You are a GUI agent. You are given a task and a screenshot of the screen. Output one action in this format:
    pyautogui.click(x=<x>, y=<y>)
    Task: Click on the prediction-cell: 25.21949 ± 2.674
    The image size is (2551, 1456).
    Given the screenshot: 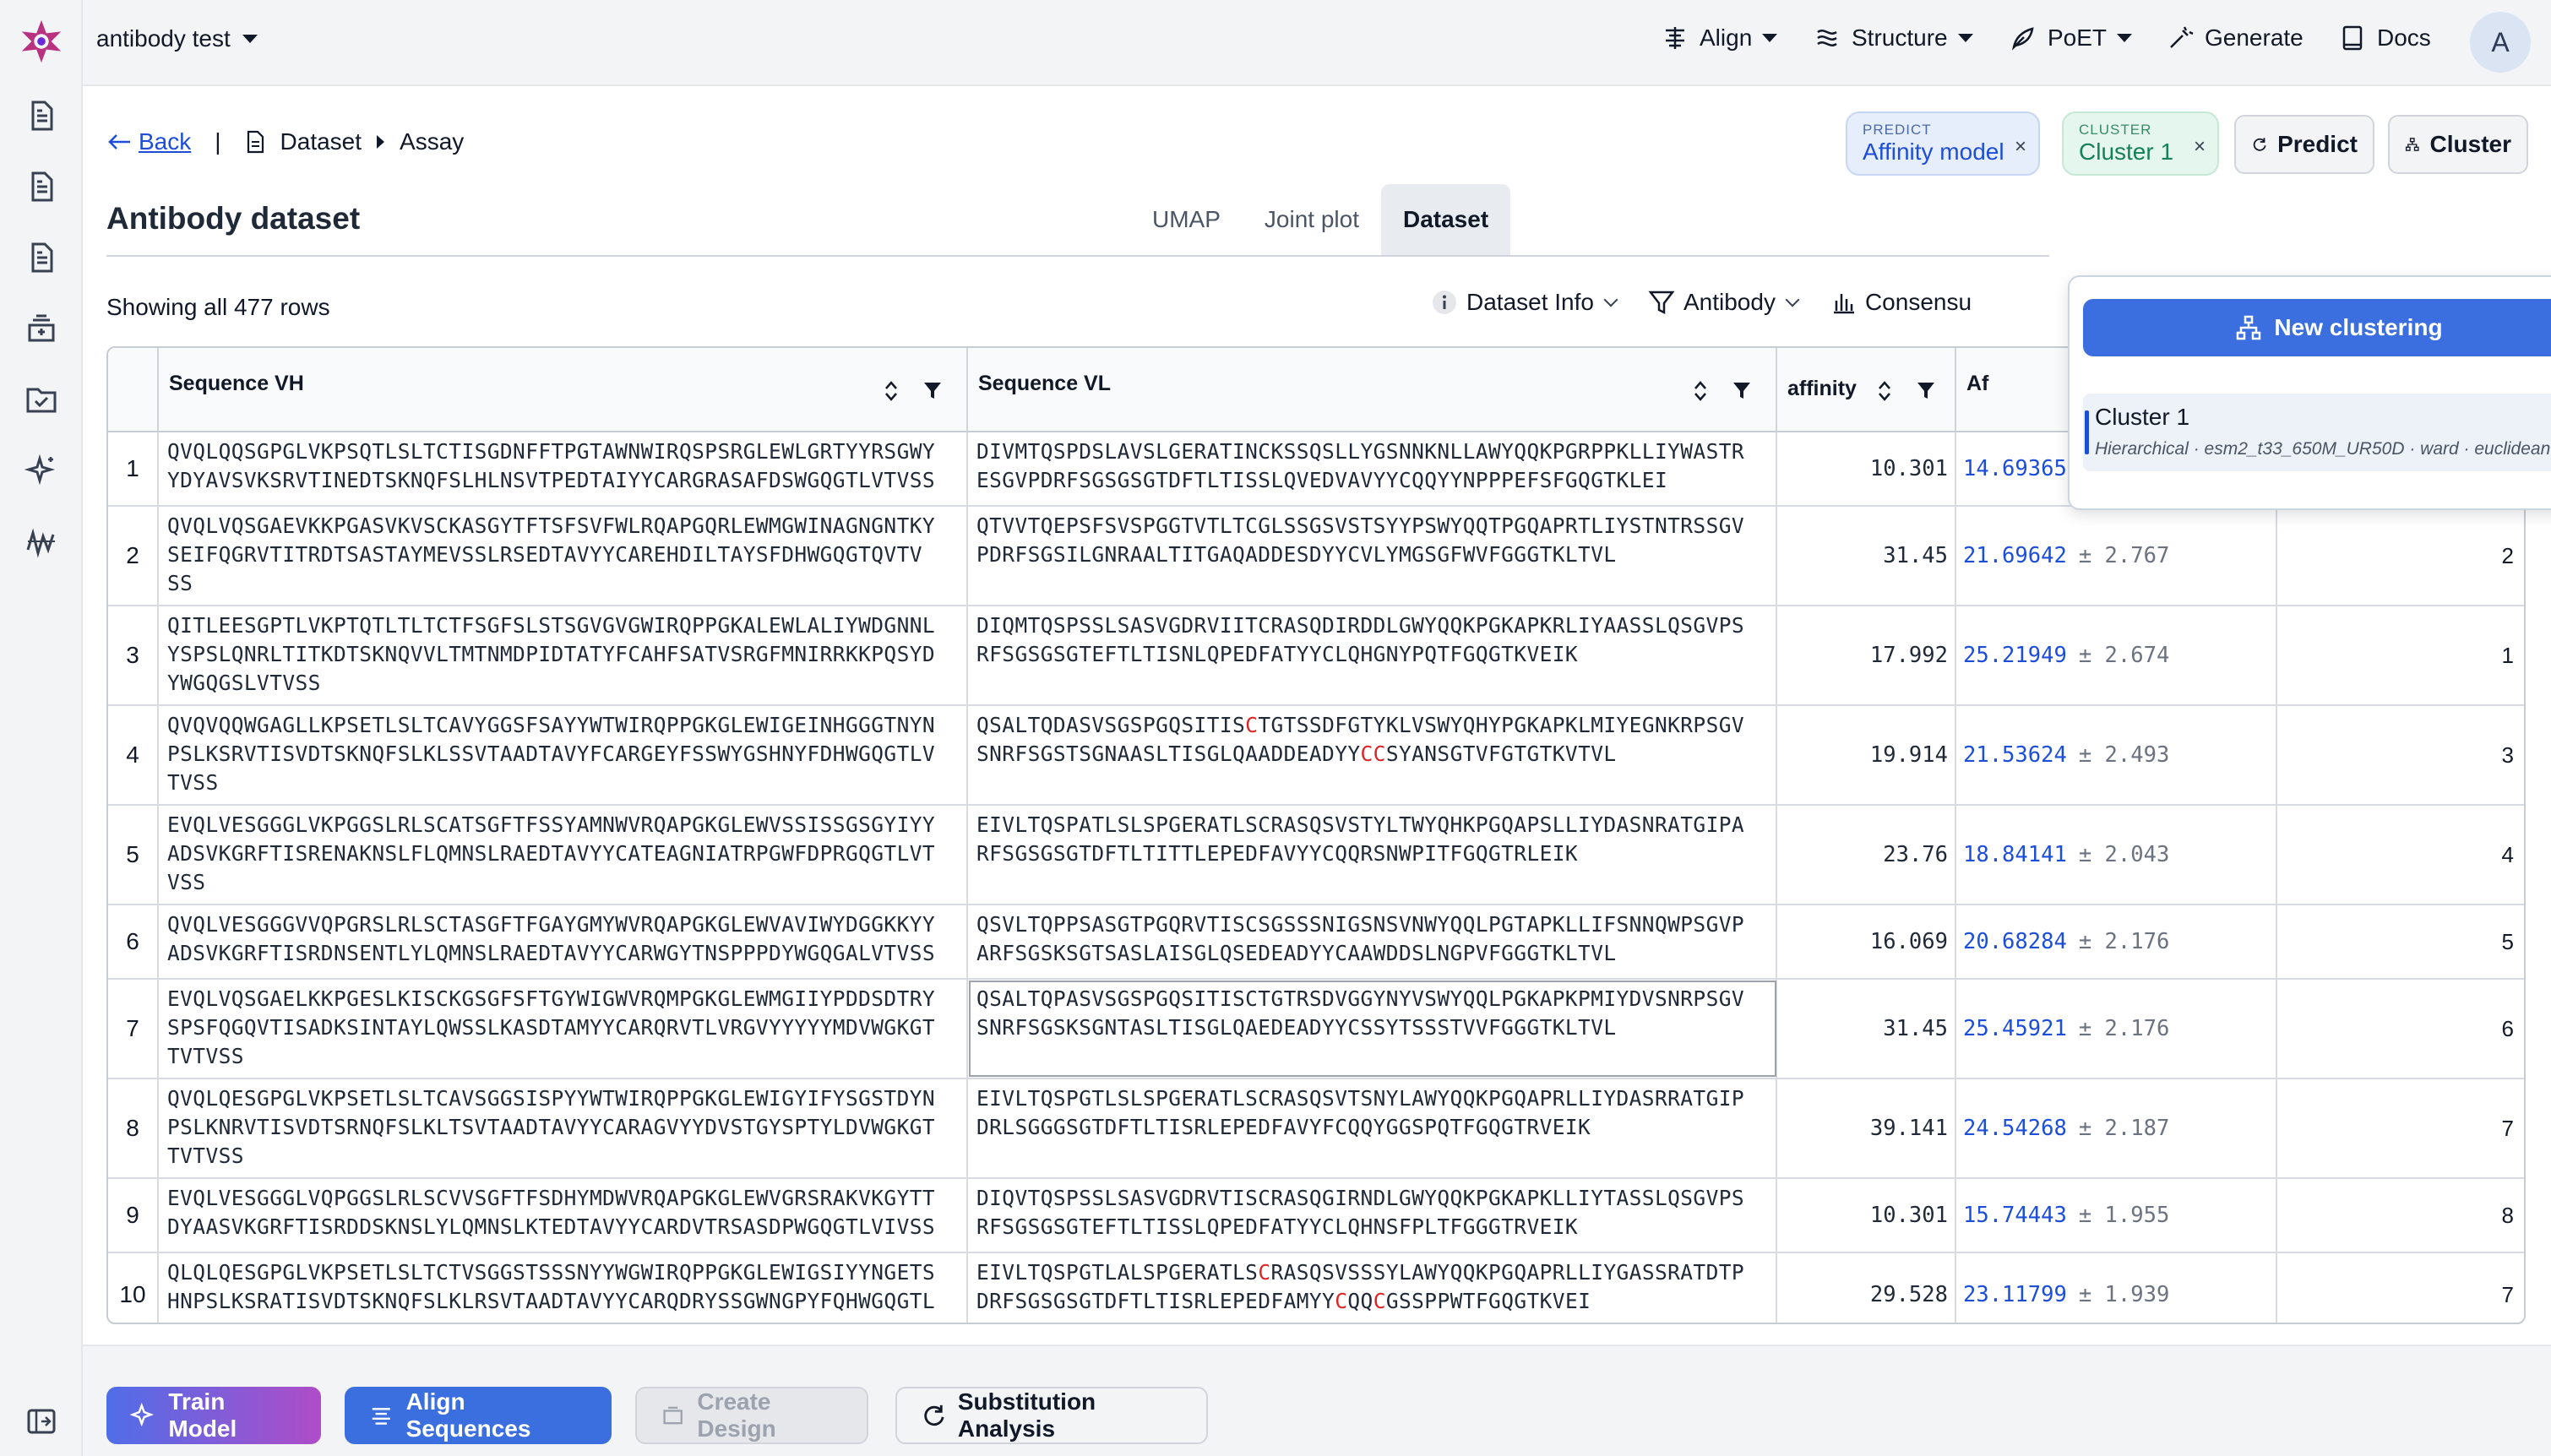 What is the action you would take?
    pyautogui.click(x=2116, y=655)
    